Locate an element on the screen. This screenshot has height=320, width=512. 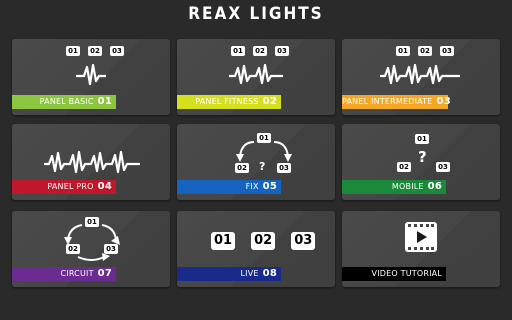
app-title: REAX LIGHTS is located at coordinates (256, 14).